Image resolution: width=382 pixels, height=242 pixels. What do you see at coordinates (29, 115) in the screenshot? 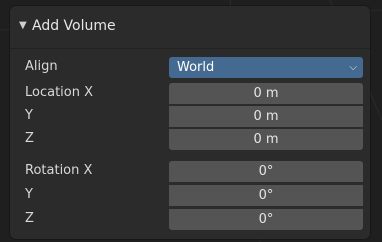
I see `location-y-label: Y` at bounding box center [29, 115].